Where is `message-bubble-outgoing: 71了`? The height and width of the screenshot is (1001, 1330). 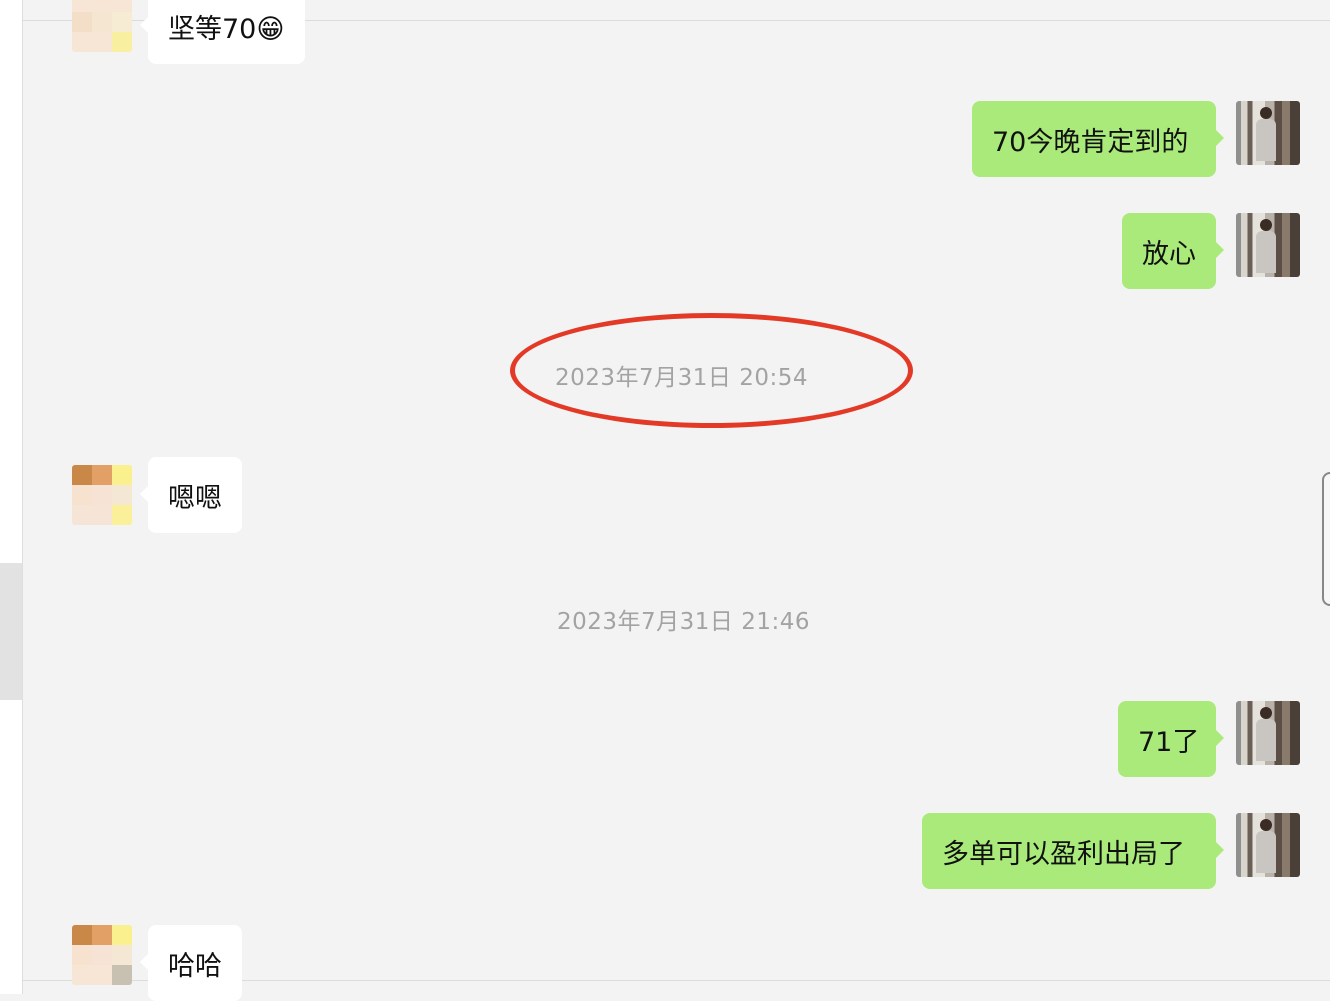 message-bubble-outgoing: 71了 is located at coordinates (1171, 739).